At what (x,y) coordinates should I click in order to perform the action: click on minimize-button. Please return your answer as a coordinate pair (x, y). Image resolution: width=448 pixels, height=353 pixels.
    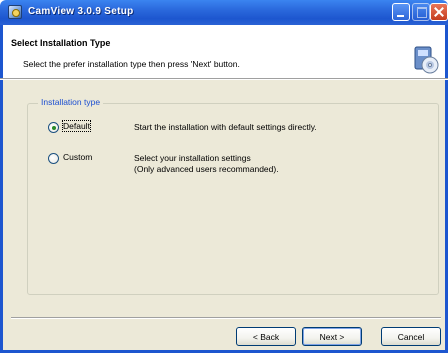
    Looking at the image, I should click on (401, 12).